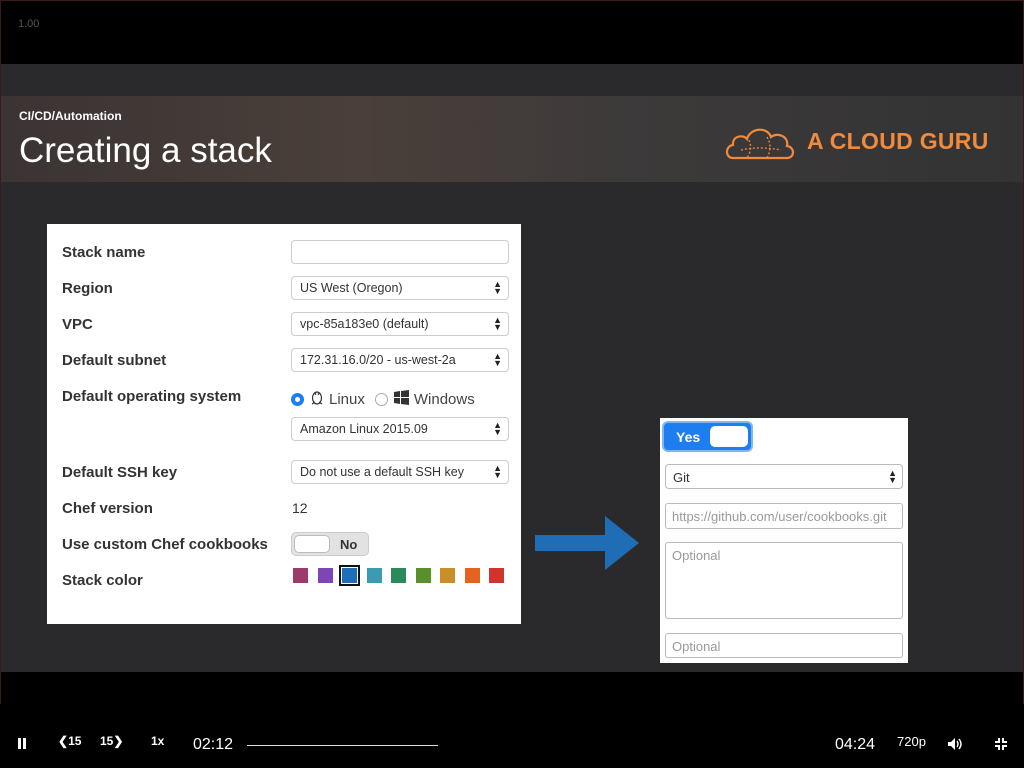 This screenshot has width=1024, height=768. I want to click on right-arrow-icon, so click(587, 543).